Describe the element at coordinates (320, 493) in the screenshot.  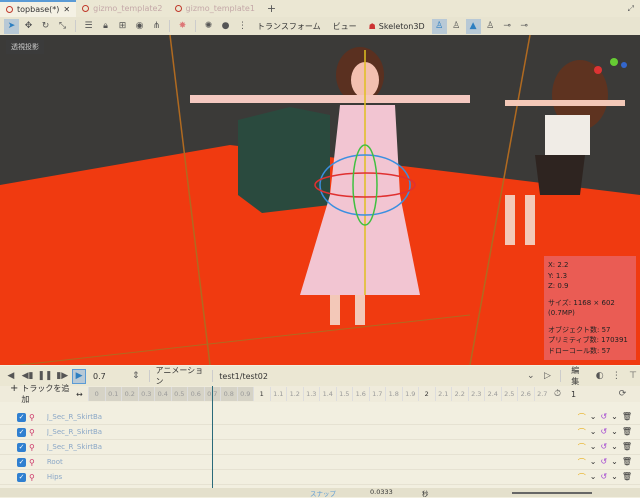
I see `bottom-bar: スナップ 0.0333 秒` at that location.